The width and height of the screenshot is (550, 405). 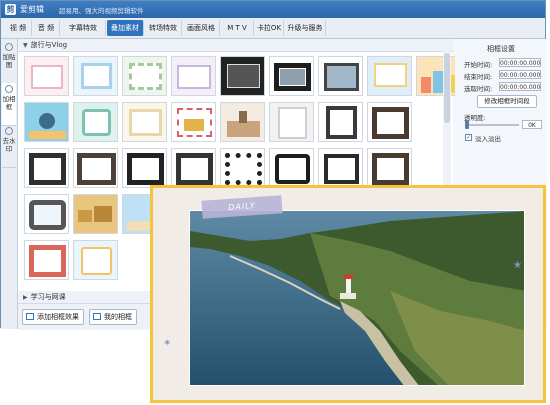 What do you see at coordinates (517, 265) in the screenshot?
I see `star-icon: ★` at bounding box center [517, 265].